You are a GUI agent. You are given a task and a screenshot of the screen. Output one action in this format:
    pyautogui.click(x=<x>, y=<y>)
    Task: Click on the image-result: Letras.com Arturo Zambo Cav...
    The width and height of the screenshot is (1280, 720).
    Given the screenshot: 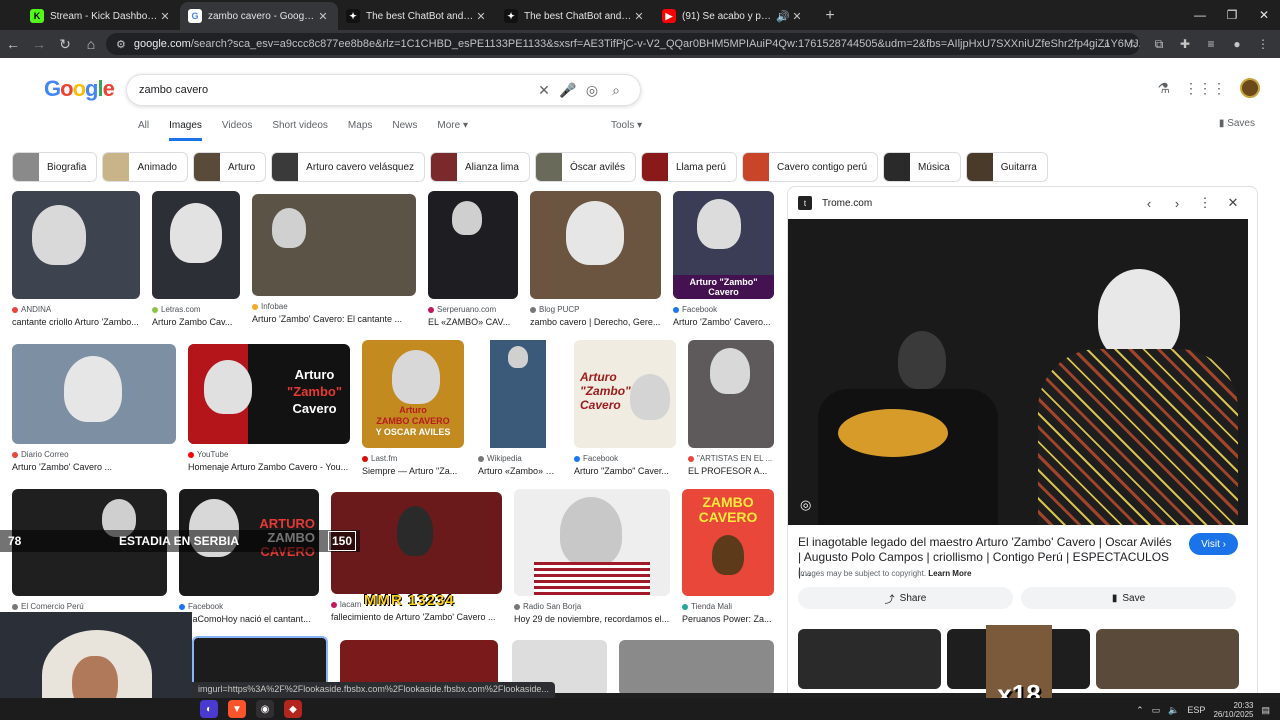 What is the action you would take?
    pyautogui.click(x=196, y=259)
    